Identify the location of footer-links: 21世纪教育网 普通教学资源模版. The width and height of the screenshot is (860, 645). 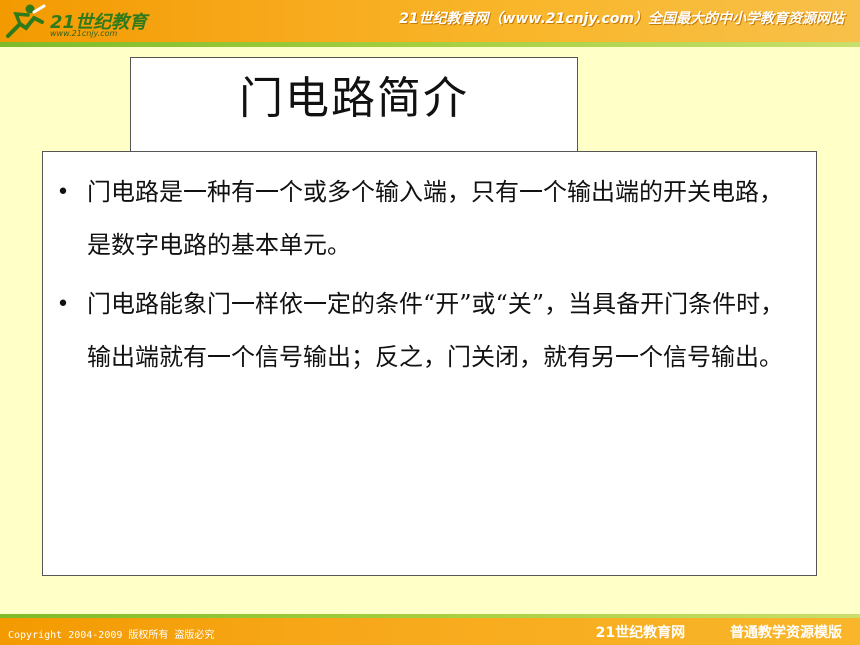
(719, 632).